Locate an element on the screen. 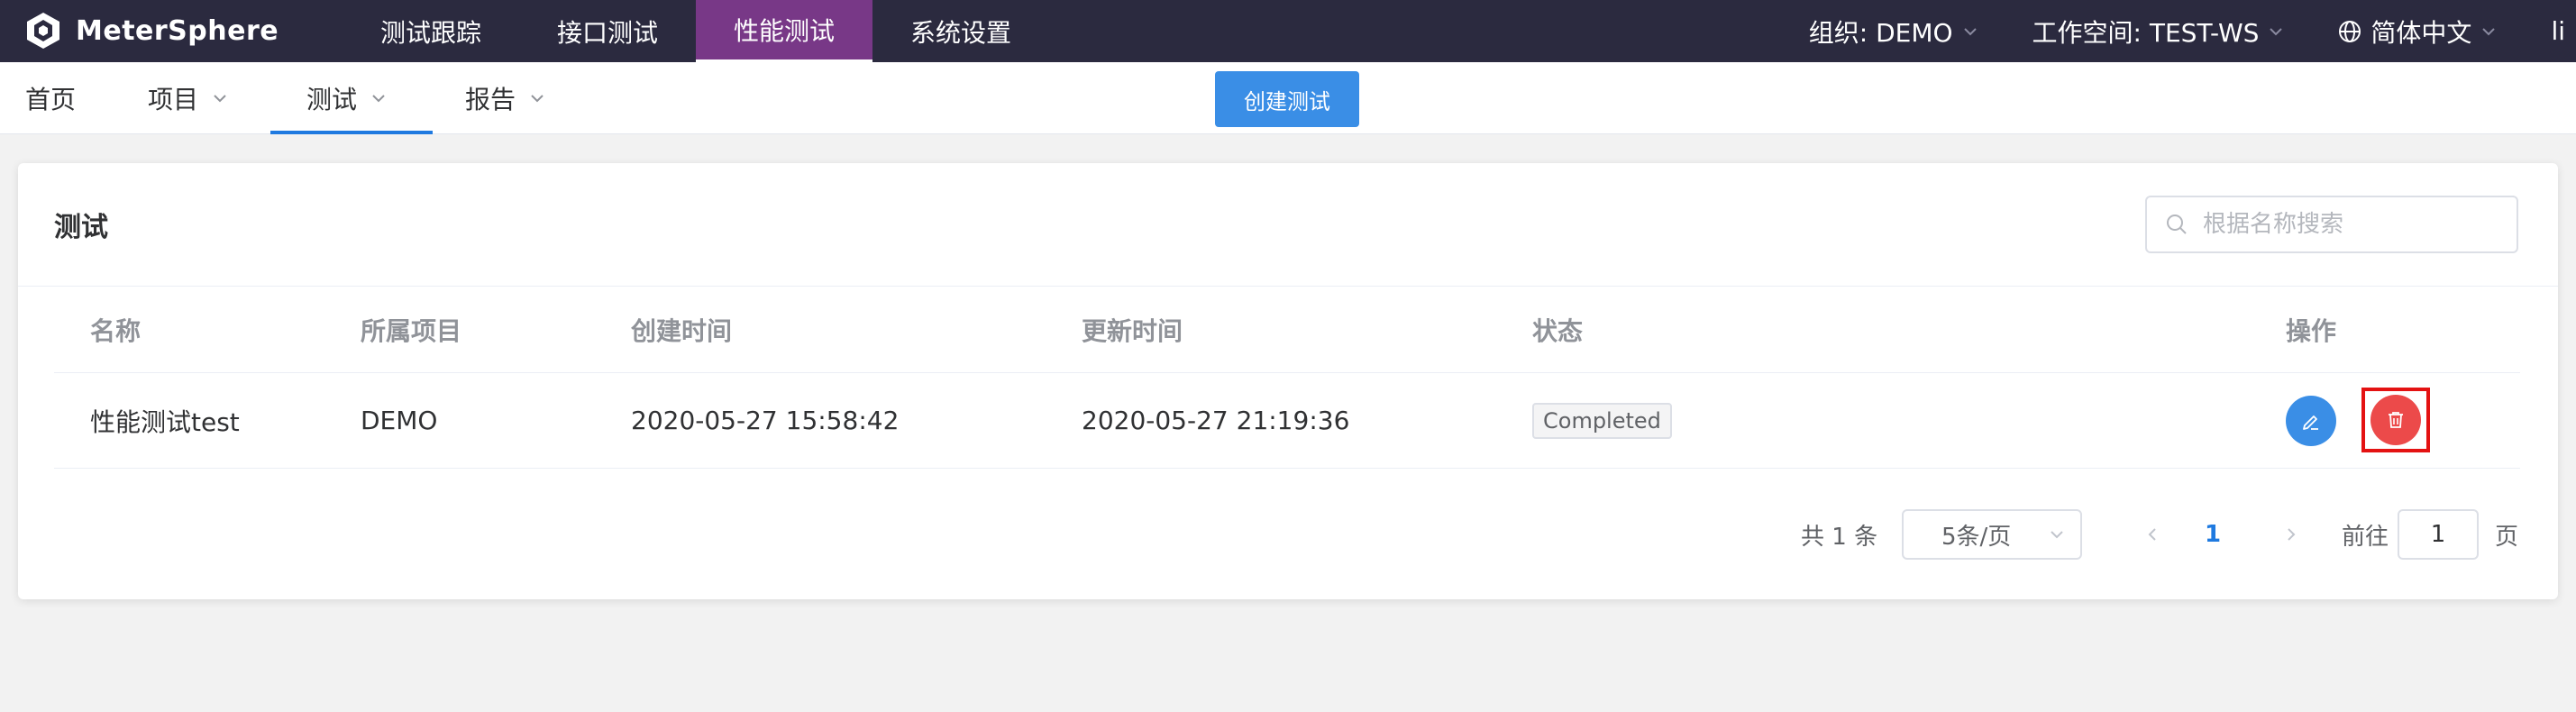 The width and height of the screenshot is (2576, 712). chevron-left-icon is located at coordinates (2152, 534).